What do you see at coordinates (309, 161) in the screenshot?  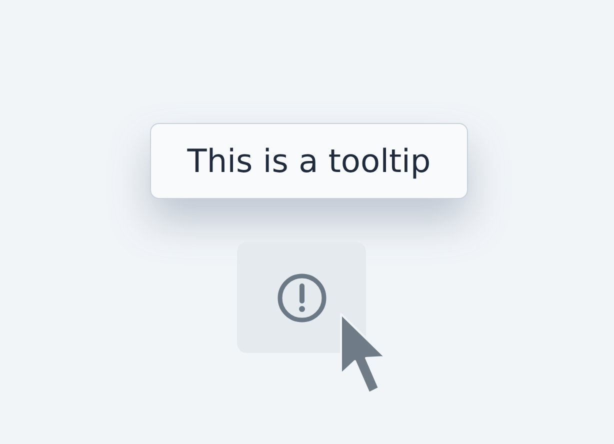 I see `tooltip: This is a tooltip` at bounding box center [309, 161].